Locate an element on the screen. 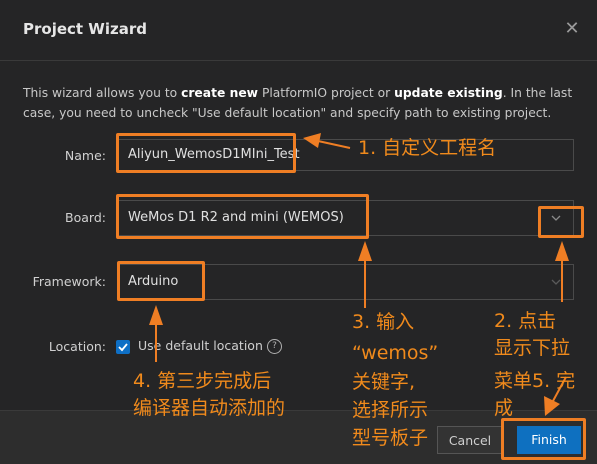  annotation-4-line1: 4. 第三步完成后 is located at coordinates (202, 381).